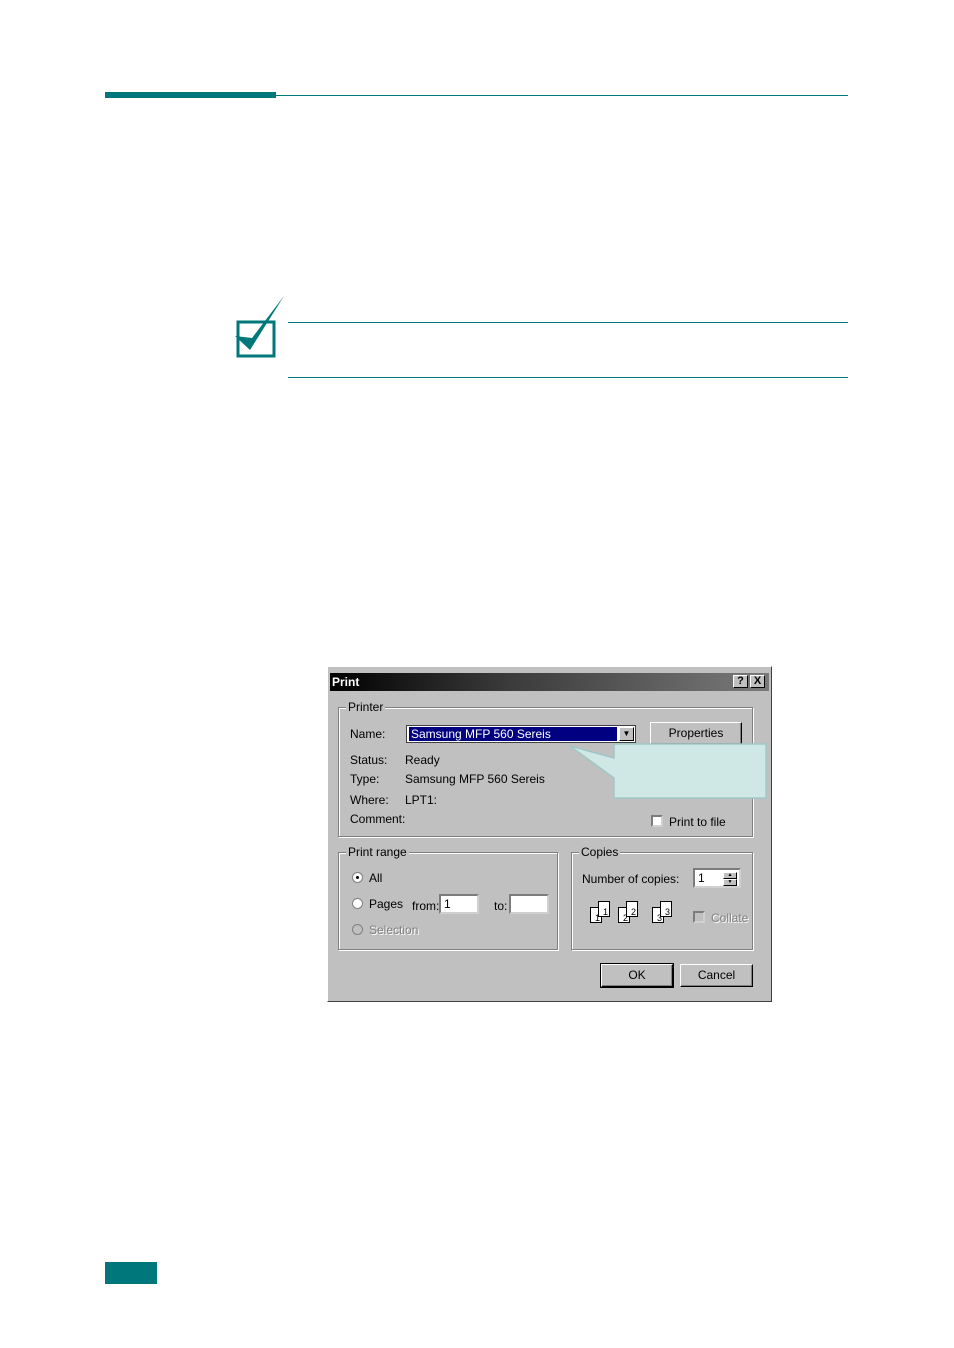  I want to click on note-checkmark-icon, so click(259, 327).